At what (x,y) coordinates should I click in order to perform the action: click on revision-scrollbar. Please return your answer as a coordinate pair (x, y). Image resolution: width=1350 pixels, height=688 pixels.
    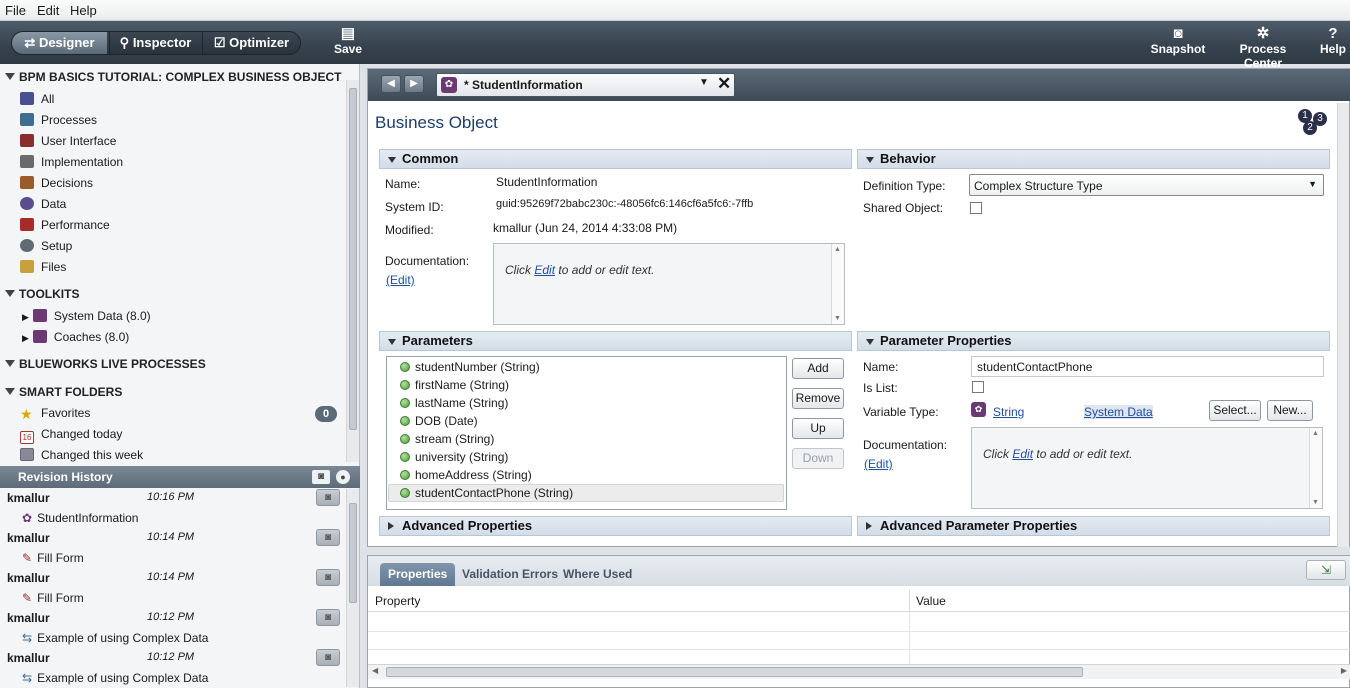
    Looking at the image, I should click on (352, 588).